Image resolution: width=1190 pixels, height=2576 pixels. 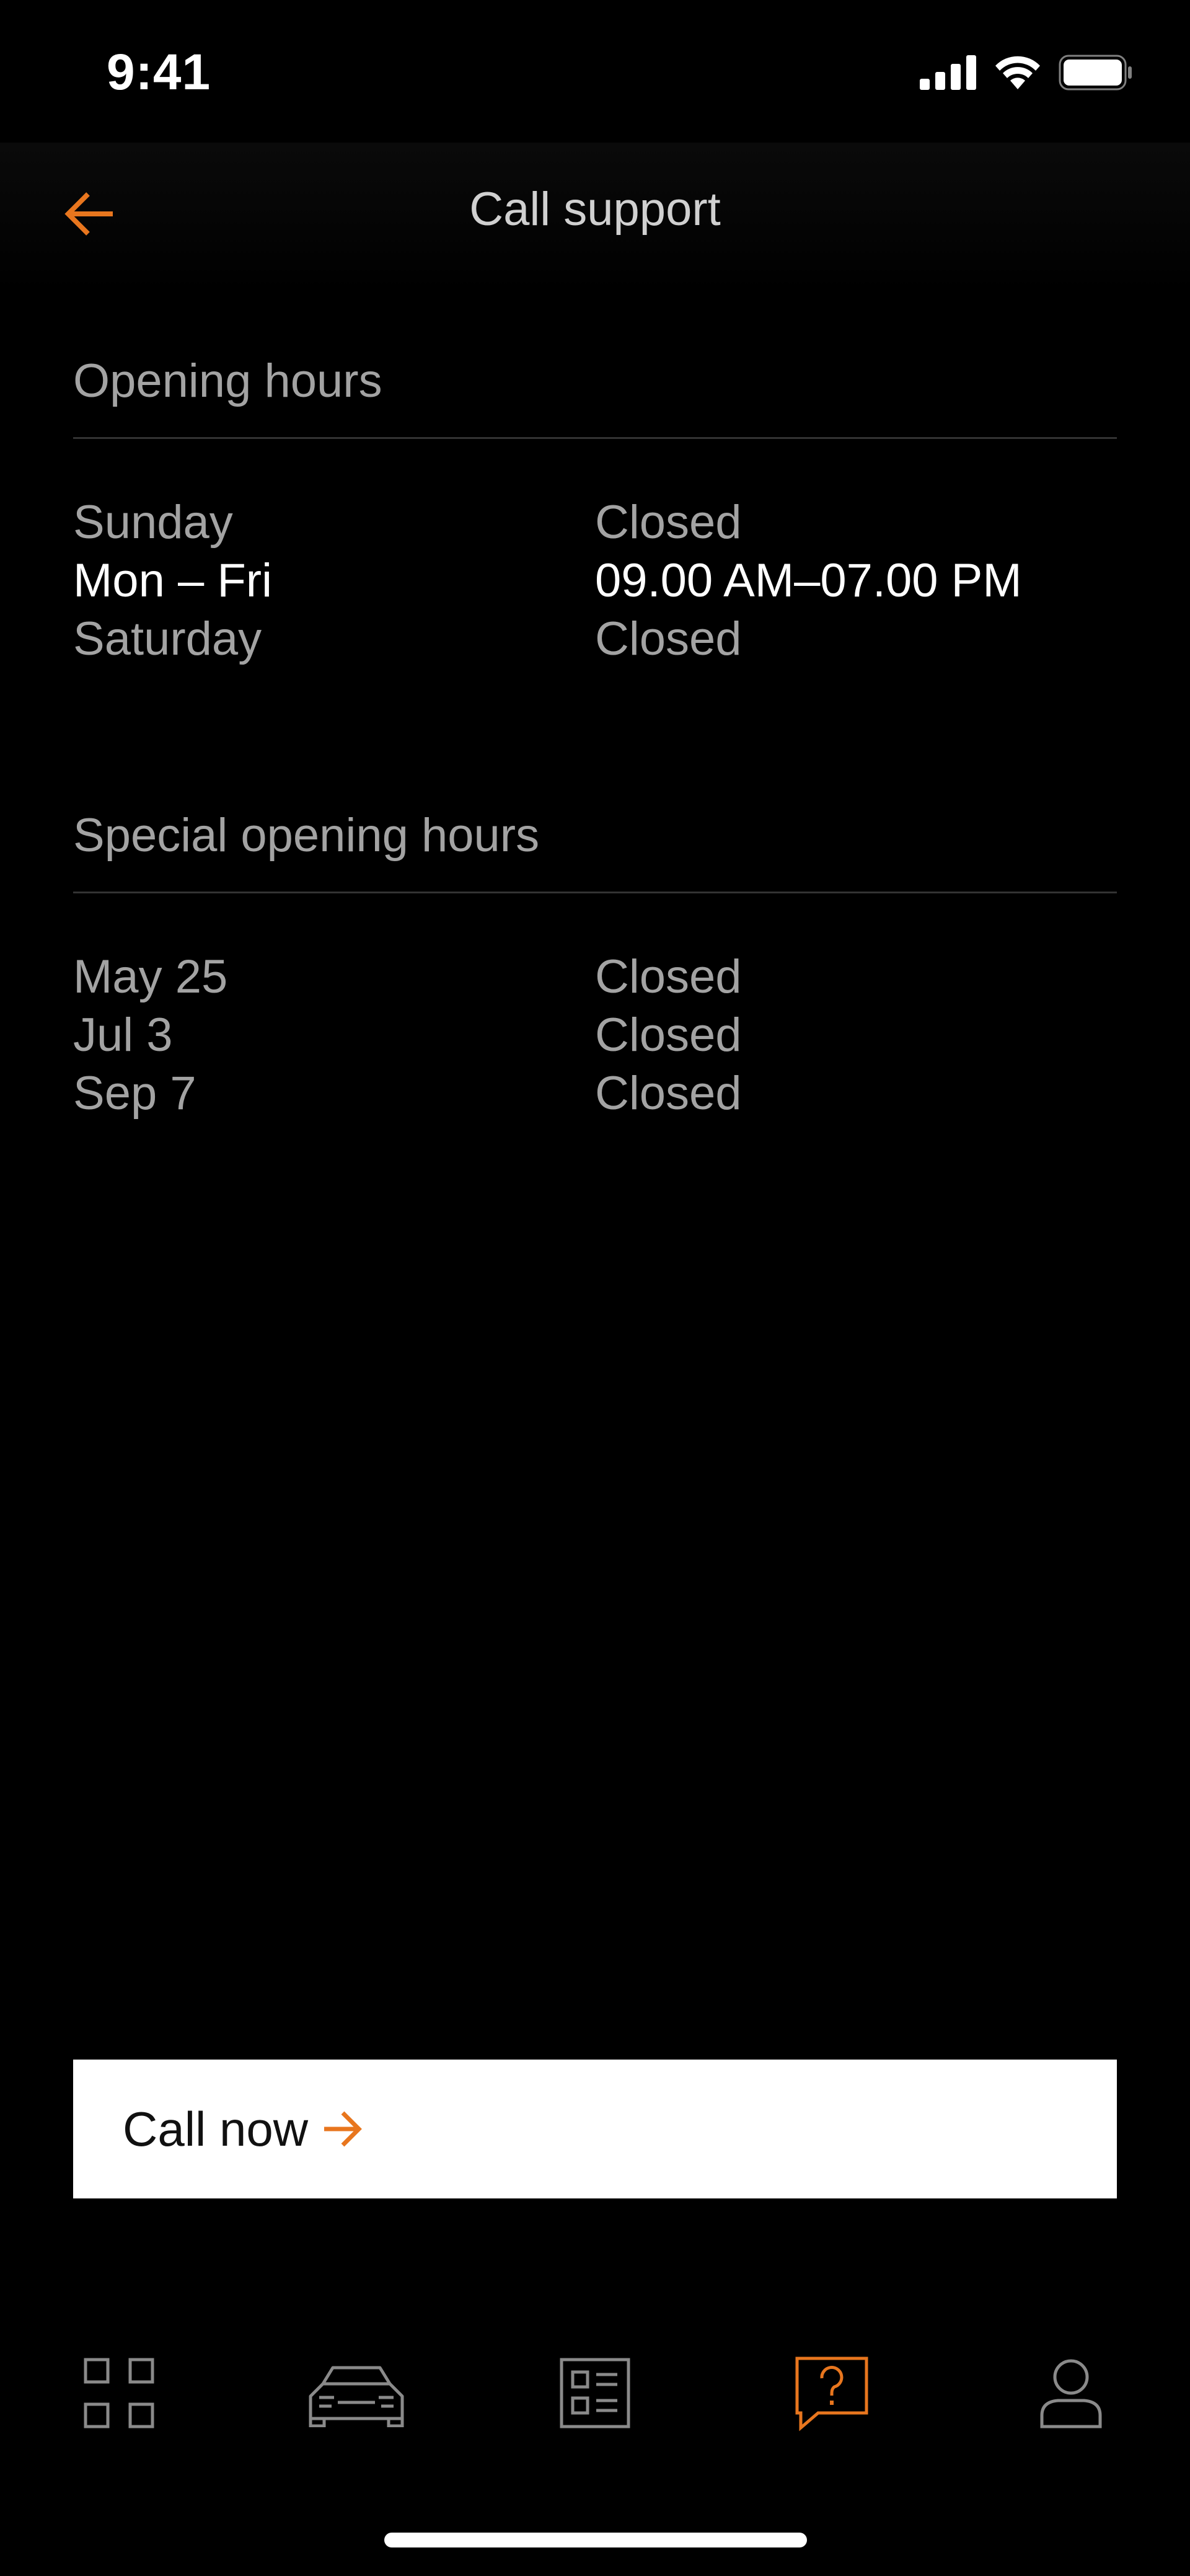 I want to click on hours-row: Mon – Fri 09.00 AM–07.00 PM, so click(x=595, y=581).